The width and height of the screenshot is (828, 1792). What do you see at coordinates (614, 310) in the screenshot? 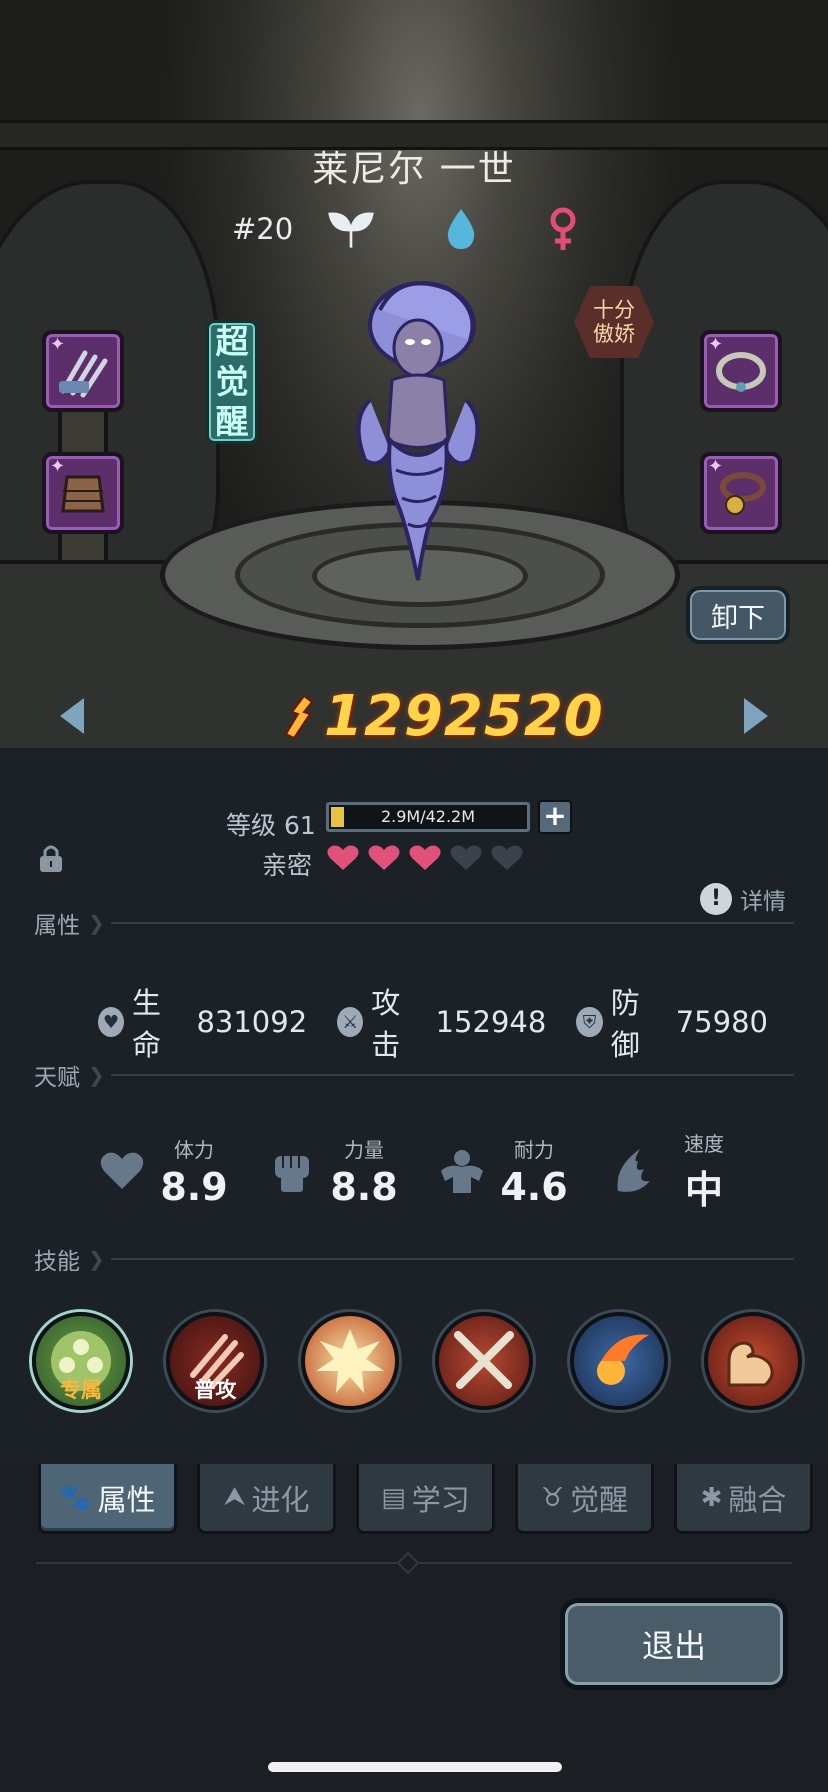
I see `personality-line: 十分` at bounding box center [614, 310].